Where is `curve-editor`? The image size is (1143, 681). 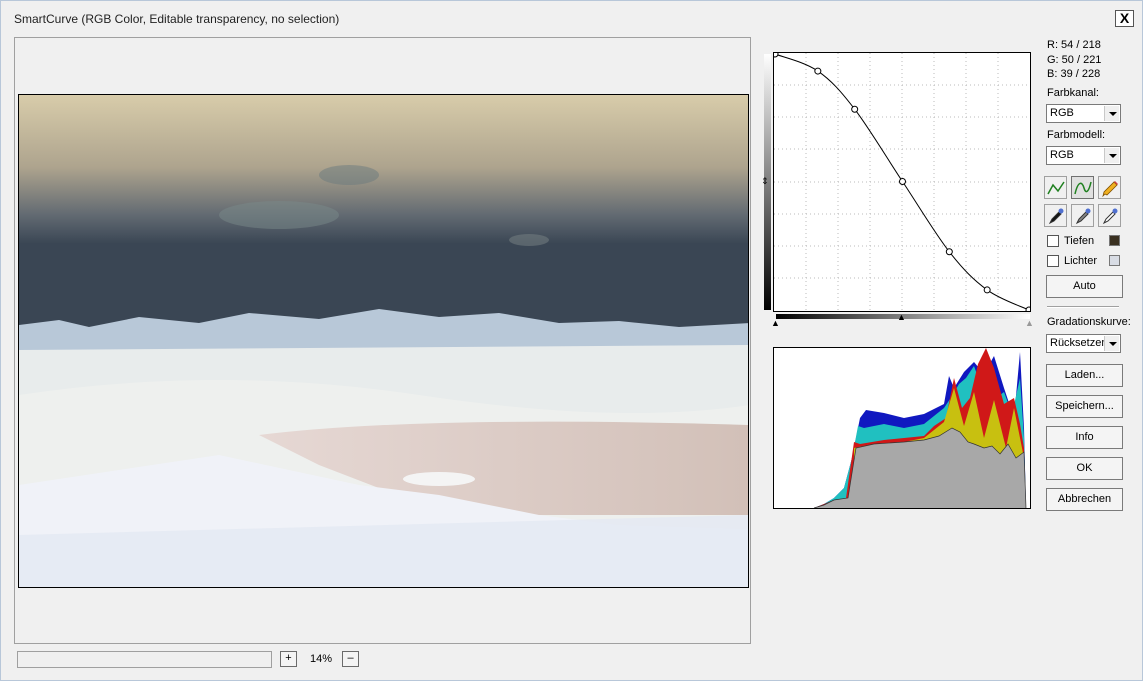
curve-editor is located at coordinates (902, 182).